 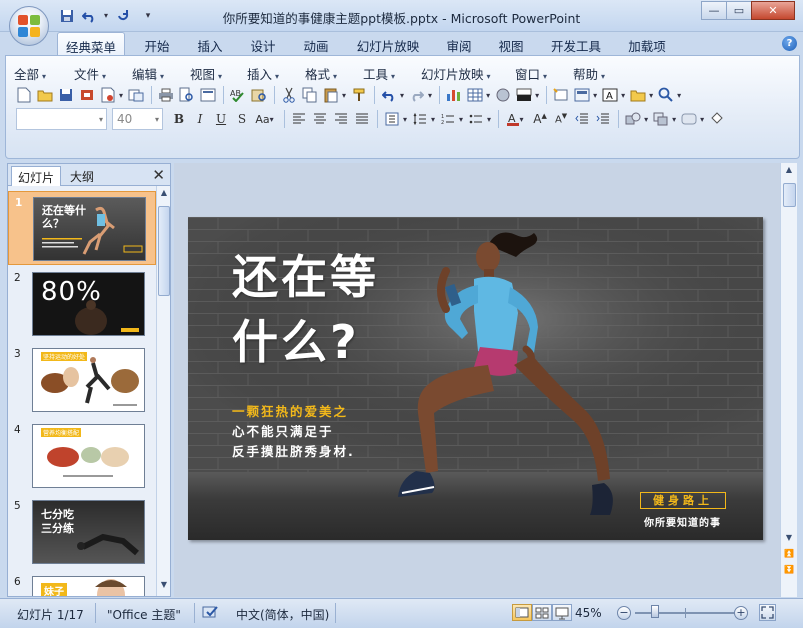 What do you see at coordinates (187, 95) in the screenshot?
I see `print-preview-icon` at bounding box center [187, 95].